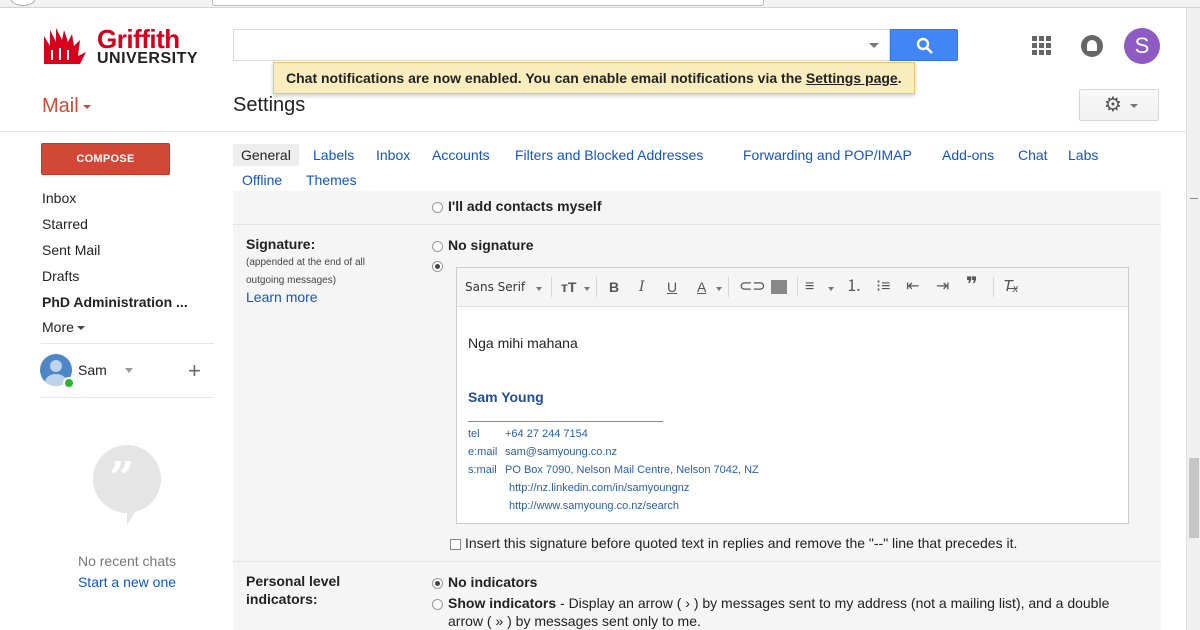  Describe the element at coordinates (1092, 46) in the screenshot. I see `notifications-bell-icon` at that location.